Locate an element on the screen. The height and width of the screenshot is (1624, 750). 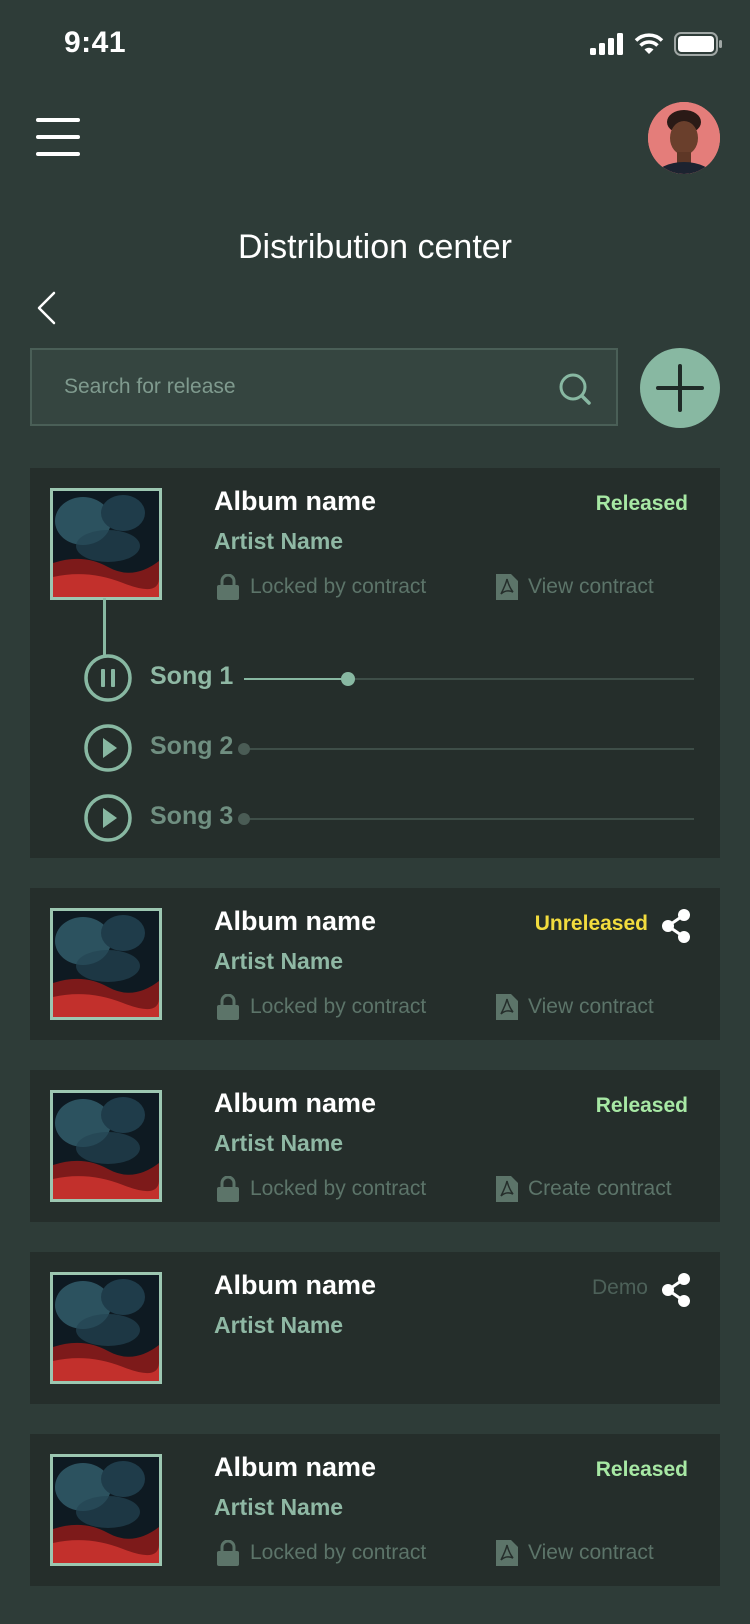
release-card: Album name Artist Name Demo is located at coordinates (375, 1328).